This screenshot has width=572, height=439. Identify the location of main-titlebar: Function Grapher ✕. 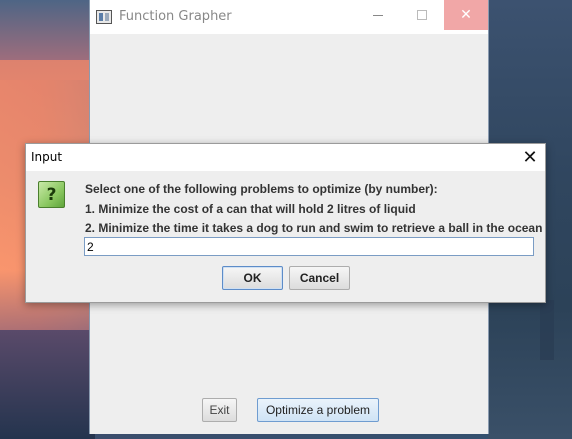
(289, 17).